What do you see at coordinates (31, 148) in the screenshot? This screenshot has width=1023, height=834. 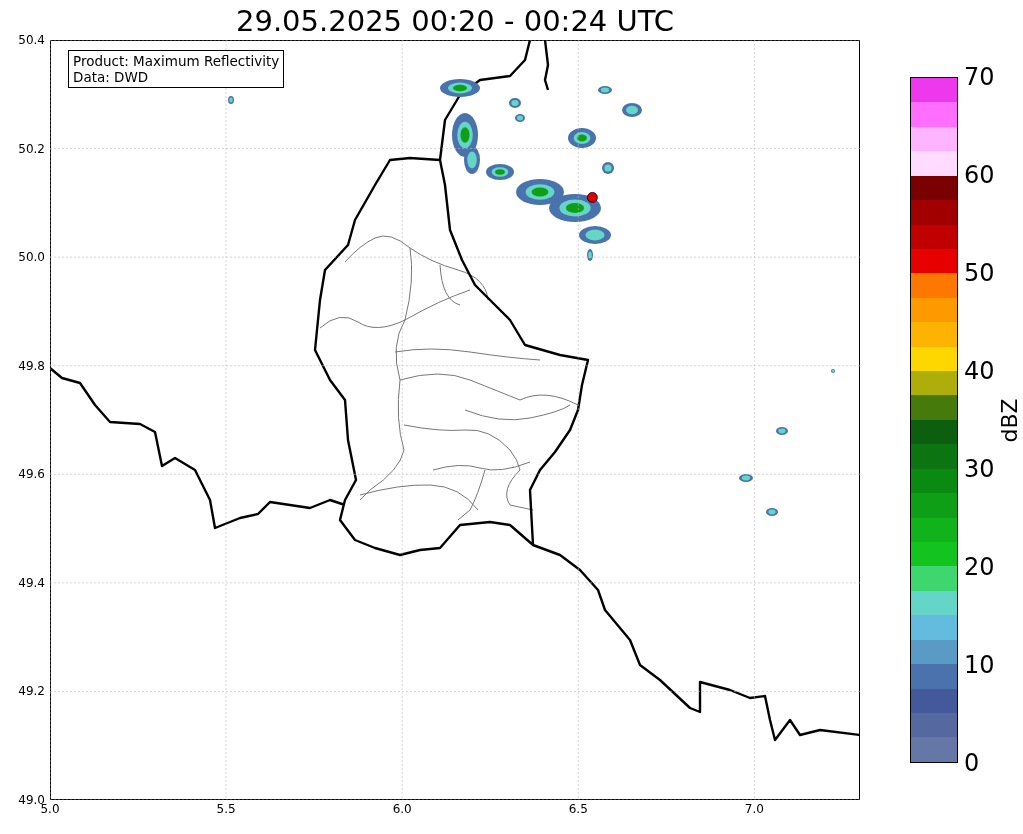 I see `y-tick-label: 50.2` at bounding box center [31, 148].